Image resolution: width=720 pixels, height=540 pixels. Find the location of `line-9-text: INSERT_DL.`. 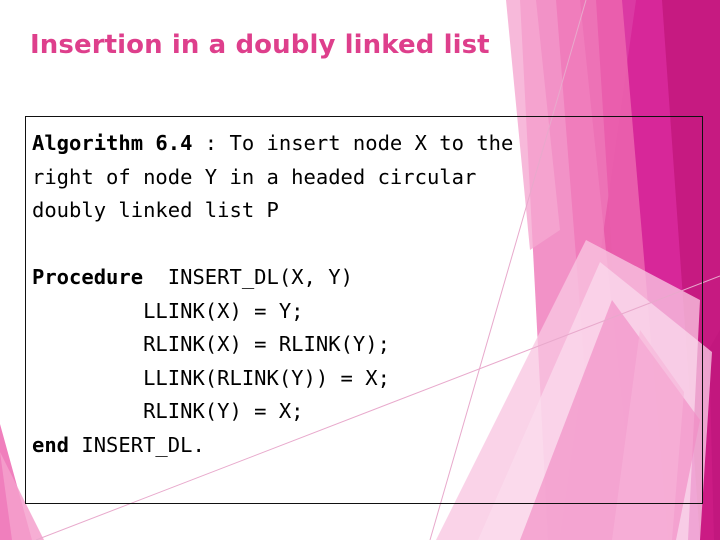

line-9-text: INSERT_DL. is located at coordinates (137, 444).